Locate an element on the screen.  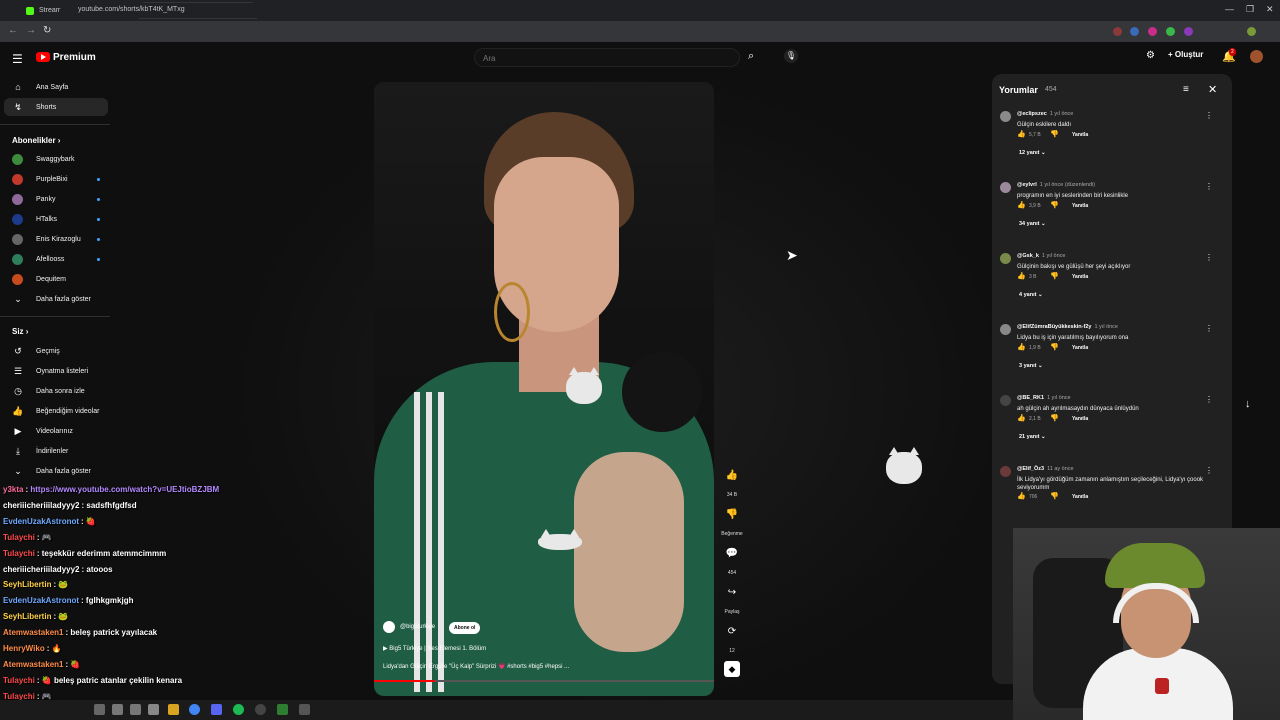
hamburger-menu-icon: ☰ is located at coordinates (17, 59).